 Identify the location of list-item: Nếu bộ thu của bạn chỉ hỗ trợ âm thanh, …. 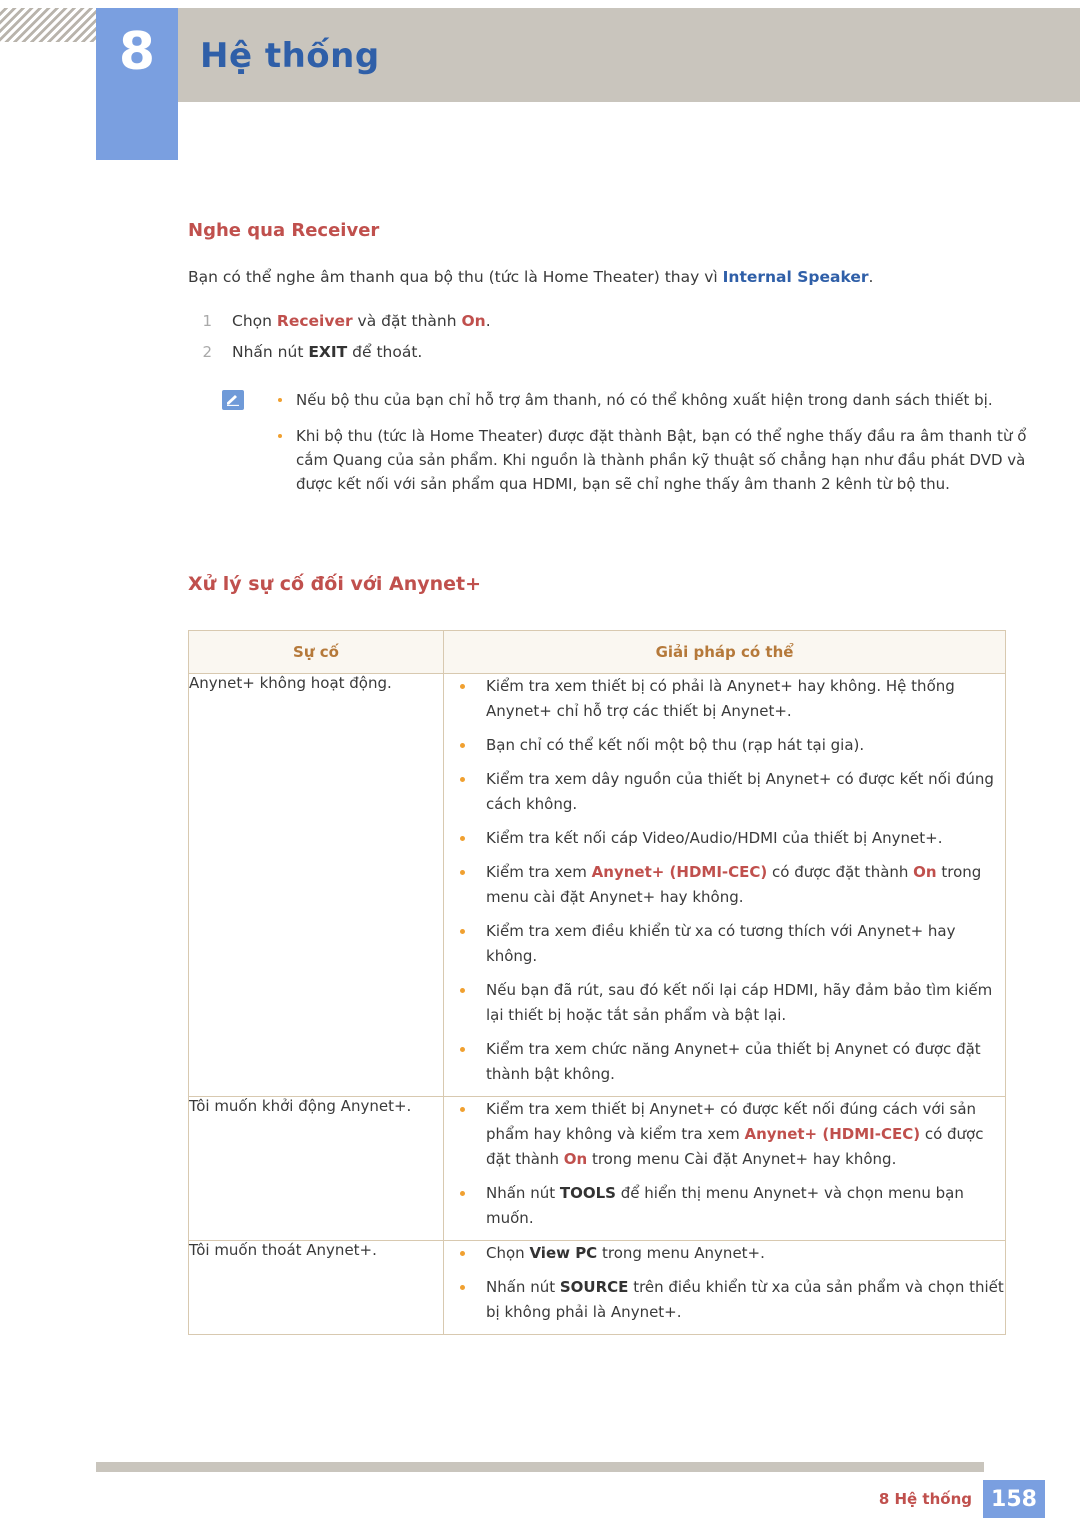
(655, 400).